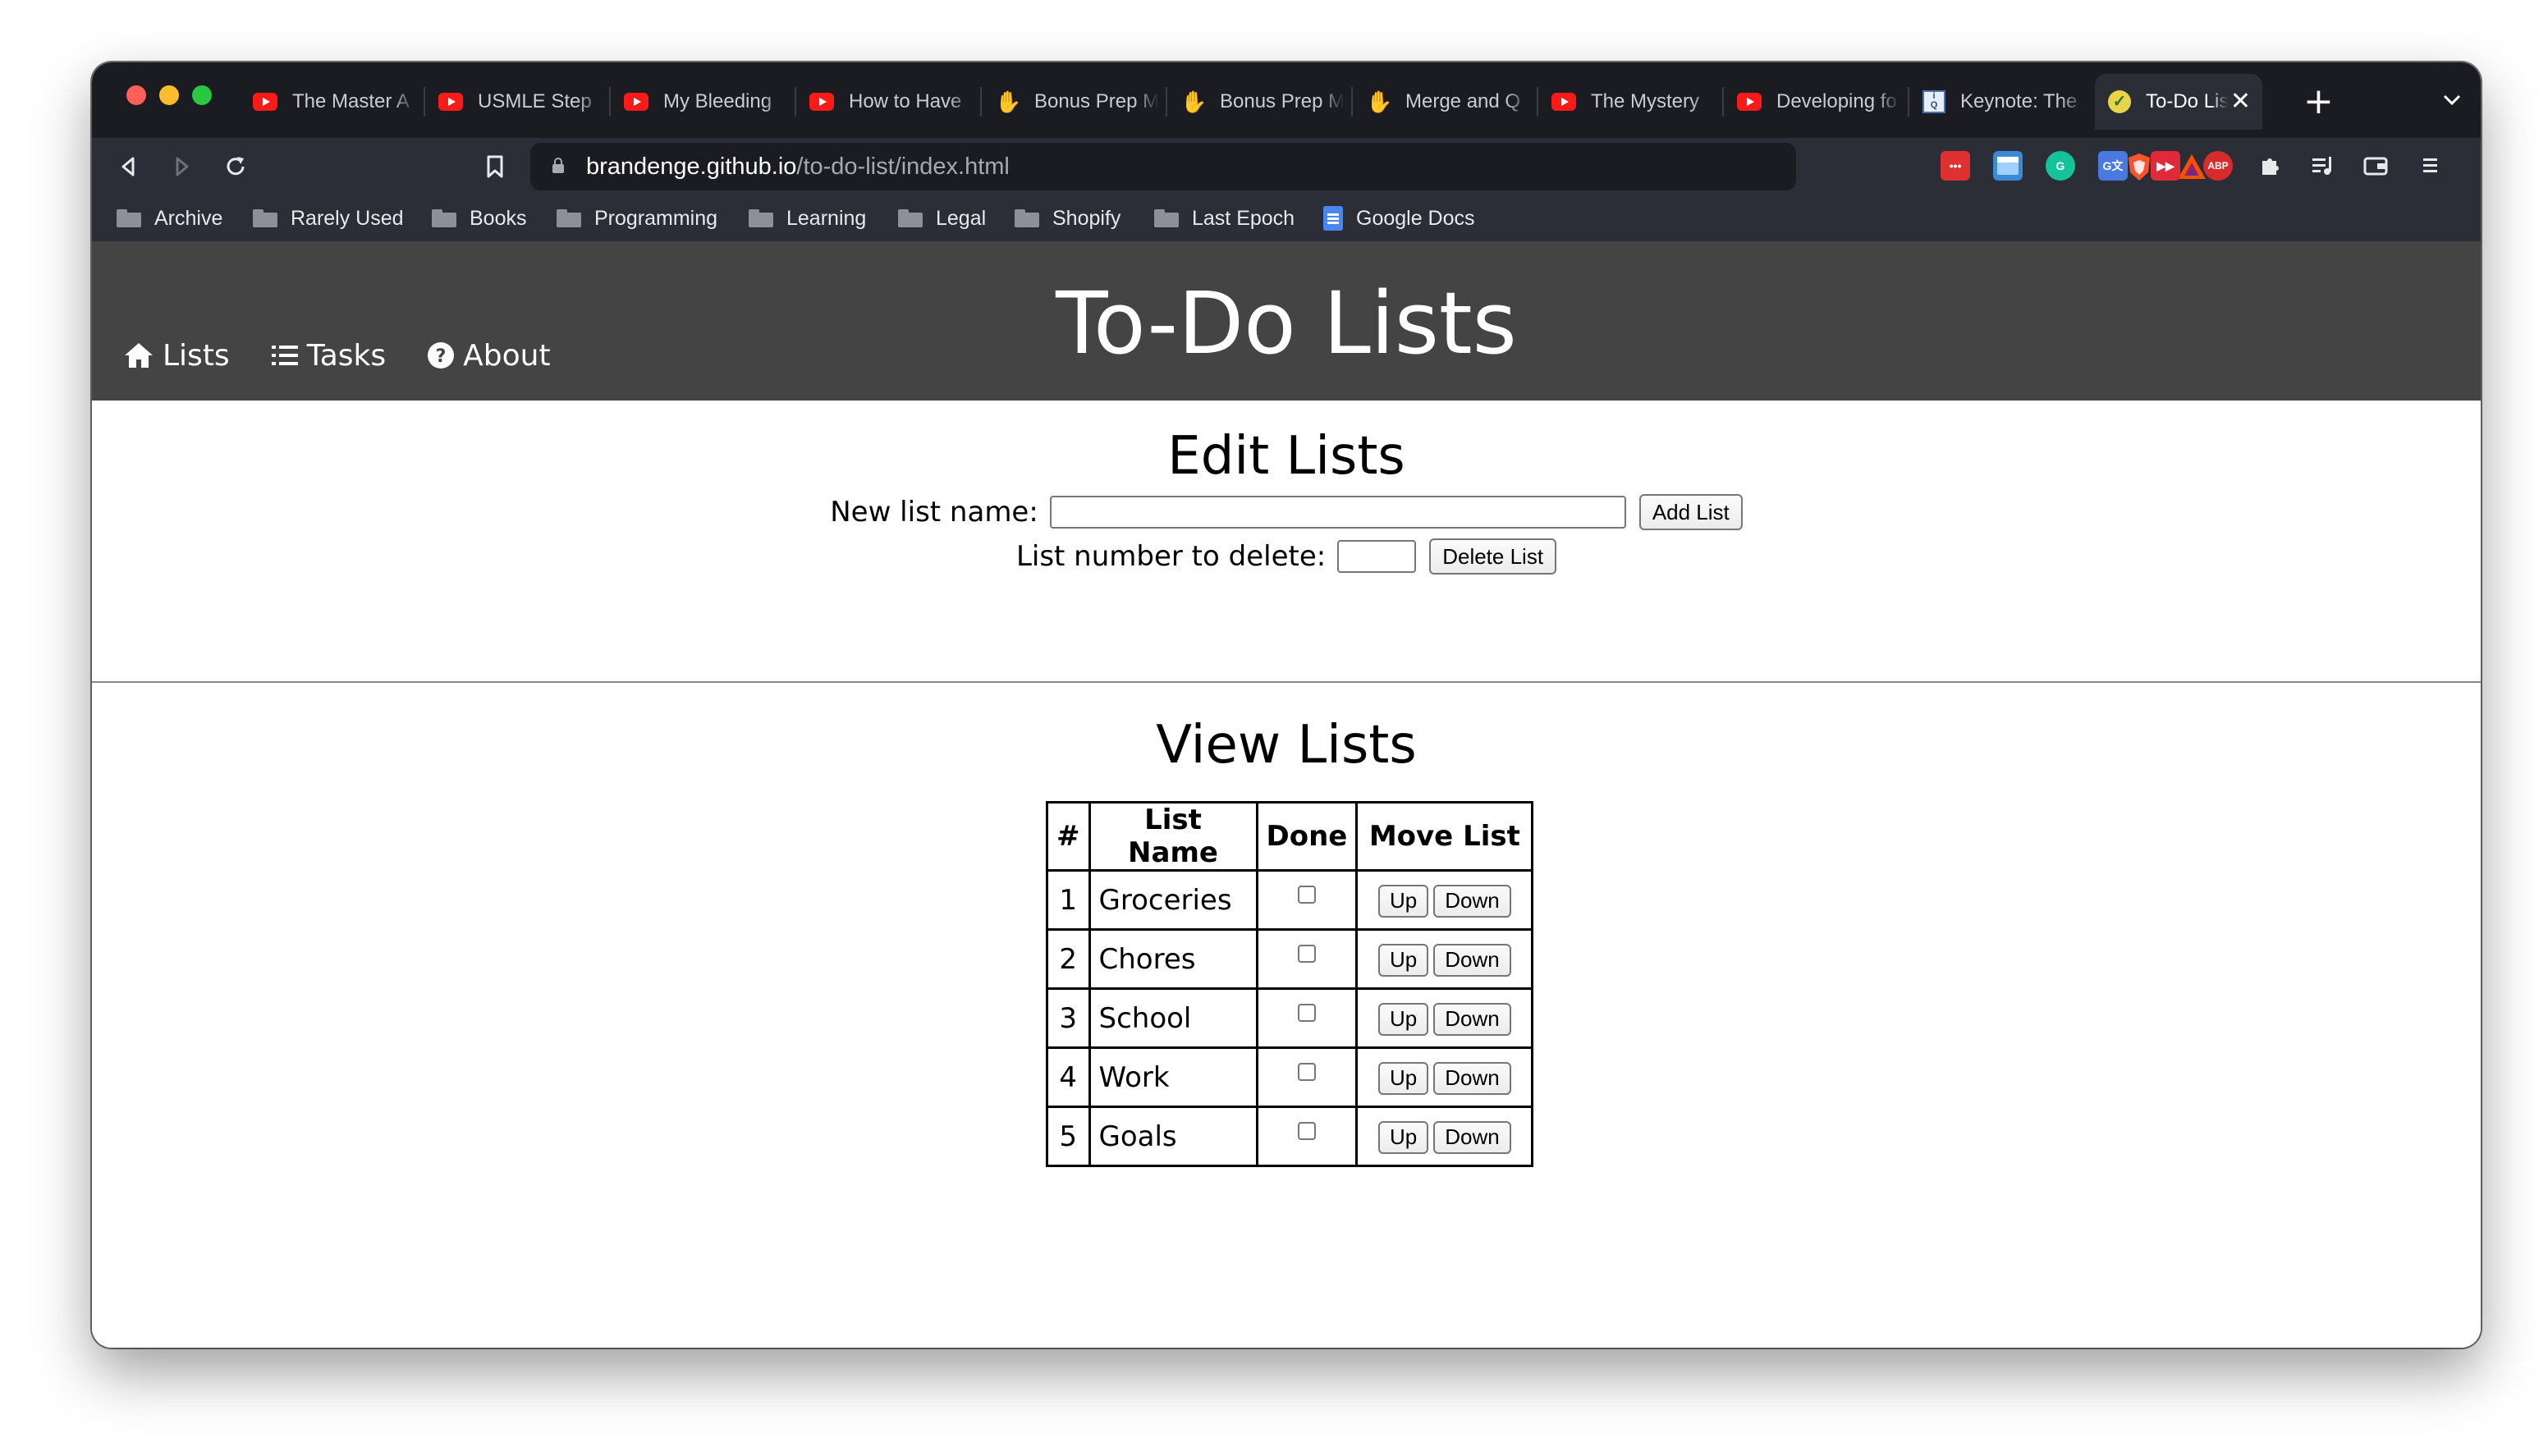 This screenshot has height=1456, width=2548. Describe the element at coordinates (1173, 900) in the screenshot. I see `list-name: Groceries` at that location.